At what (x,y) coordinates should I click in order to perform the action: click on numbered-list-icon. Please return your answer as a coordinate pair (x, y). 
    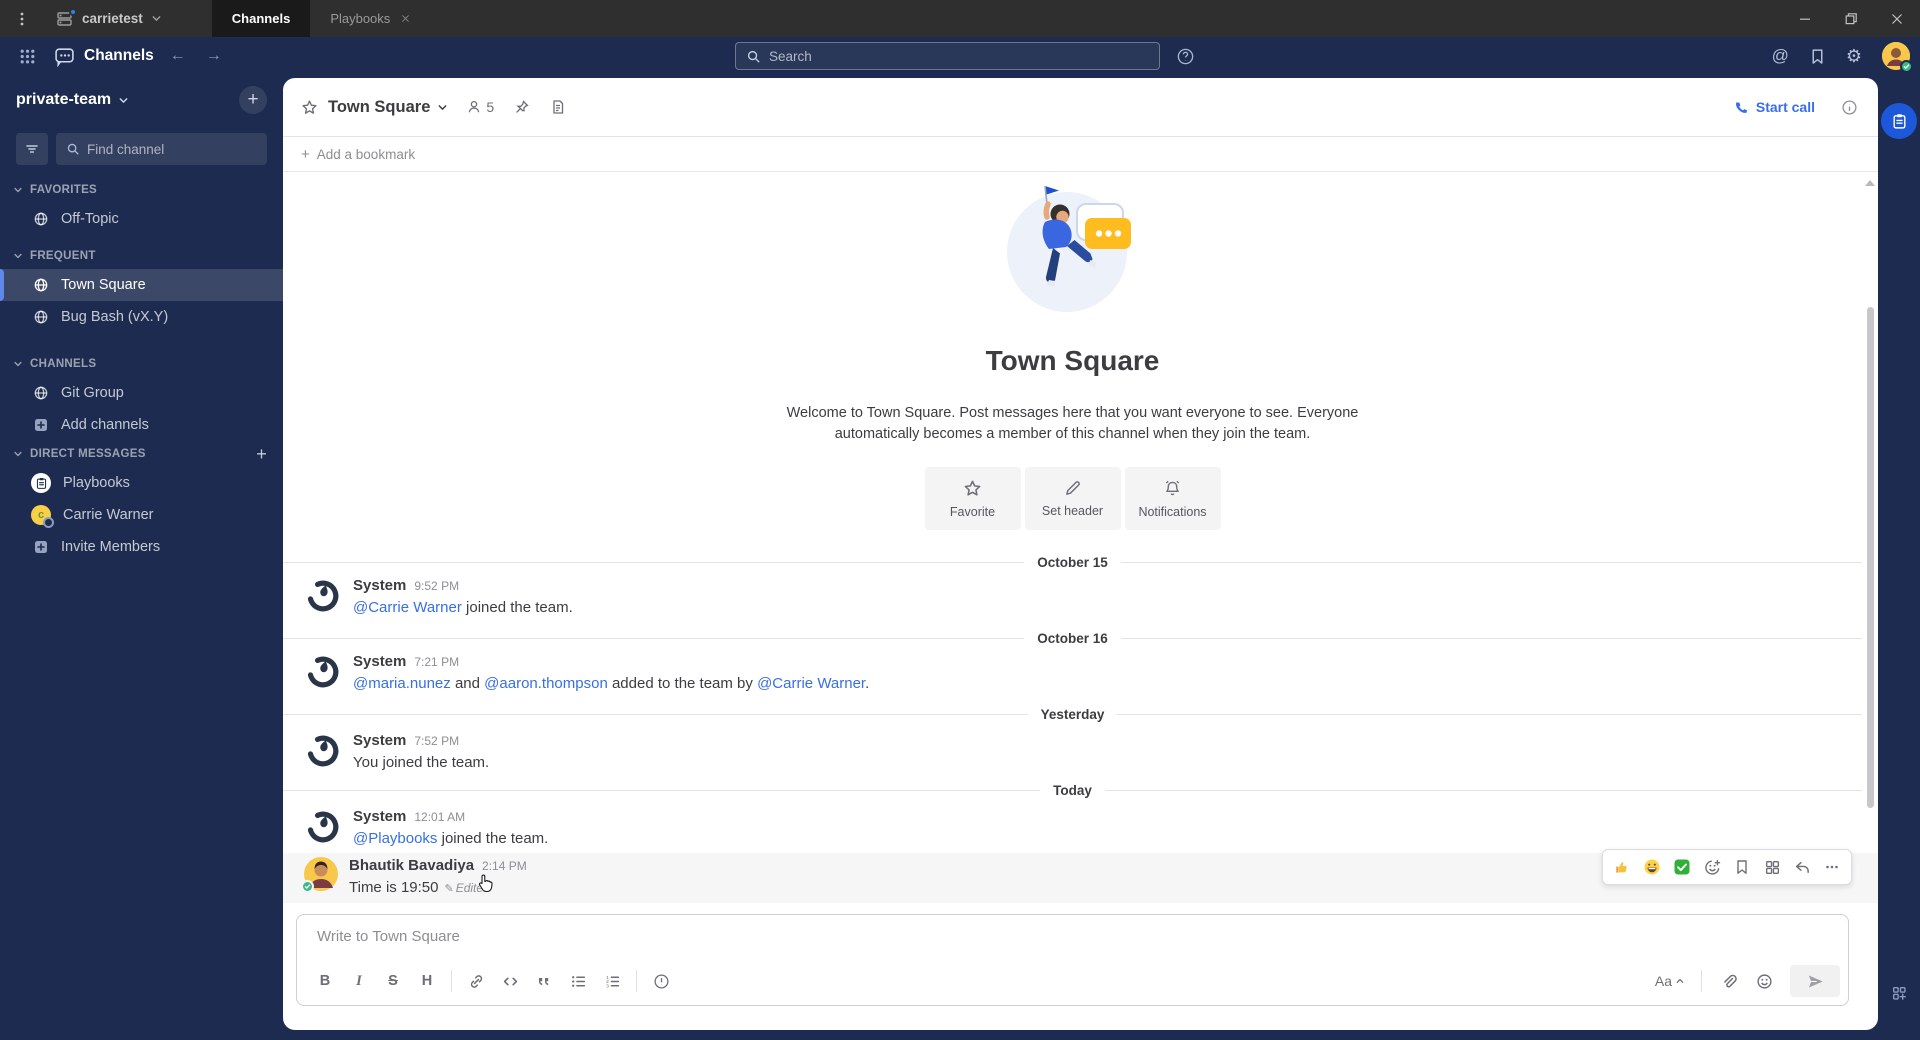
    Looking at the image, I should click on (612, 981).